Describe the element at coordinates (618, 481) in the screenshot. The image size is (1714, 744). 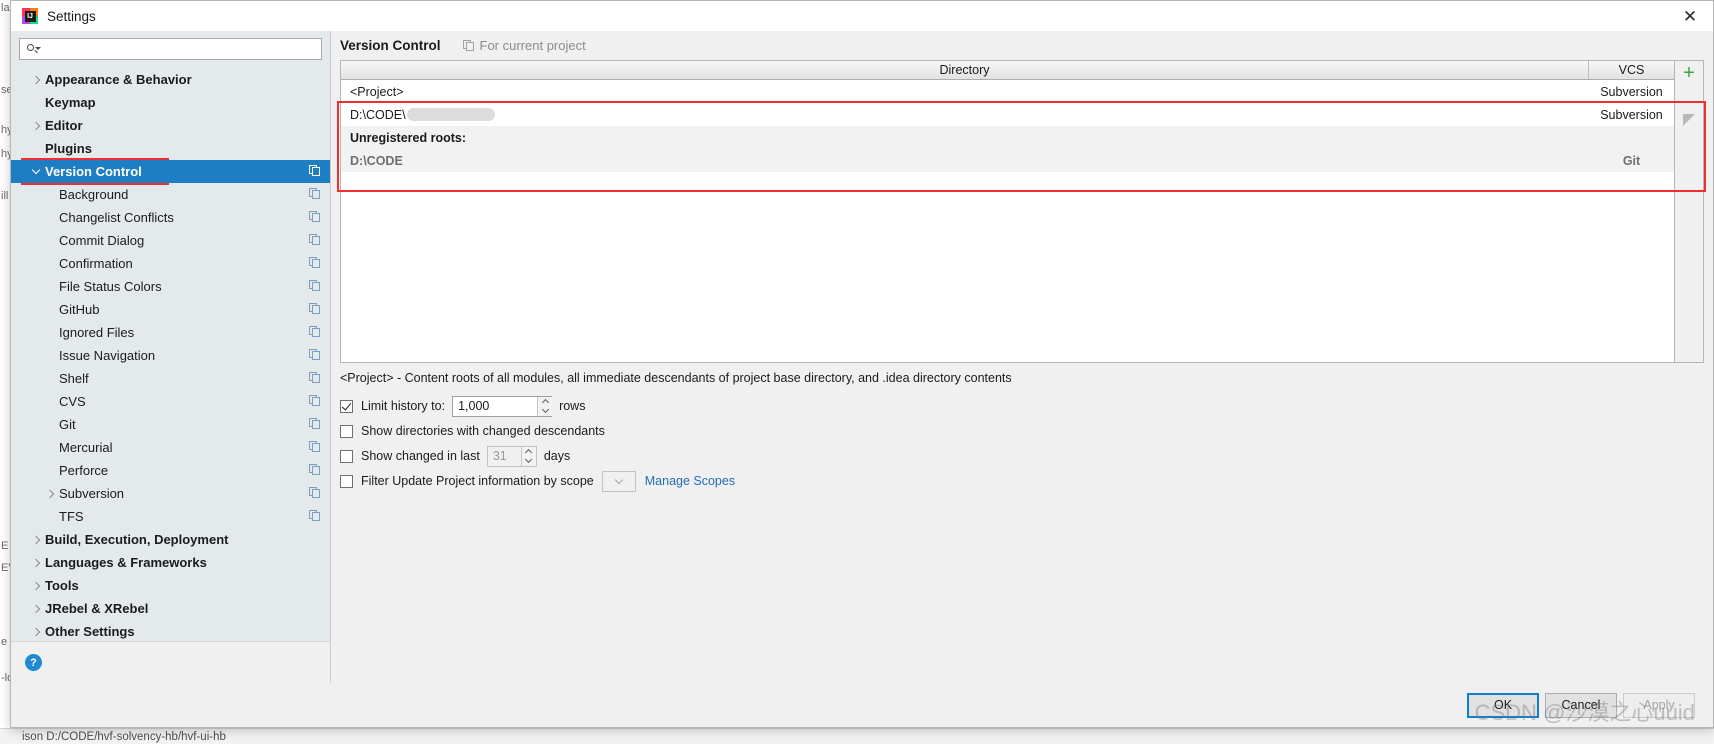
I see `scope-select` at that location.